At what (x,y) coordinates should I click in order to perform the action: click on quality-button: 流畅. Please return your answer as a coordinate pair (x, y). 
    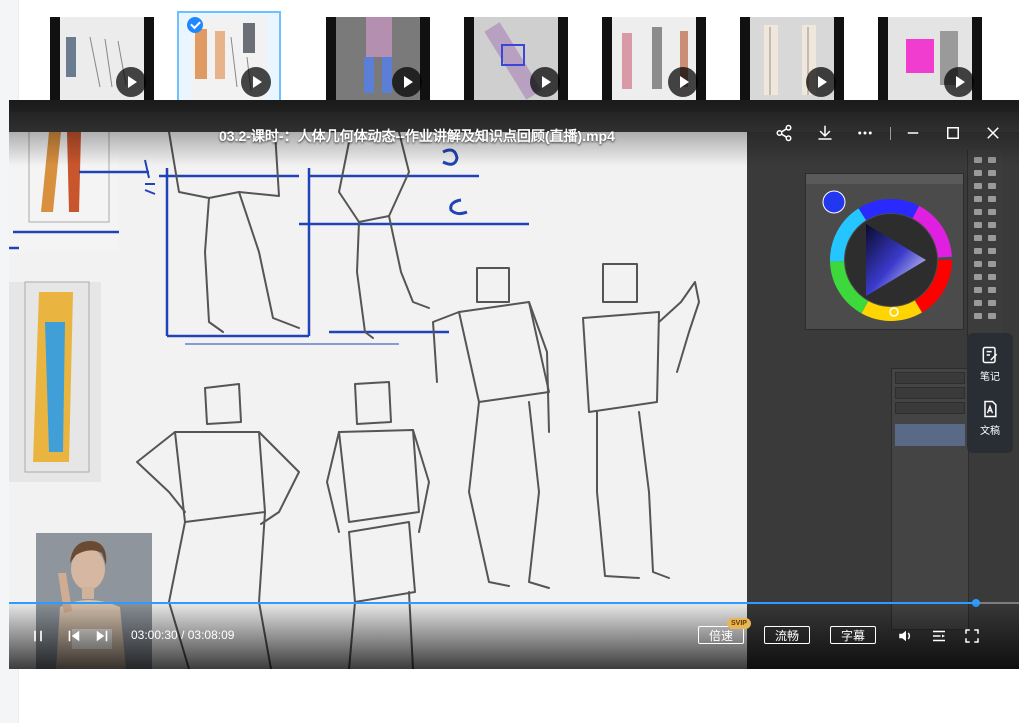
    Looking at the image, I should click on (787, 635).